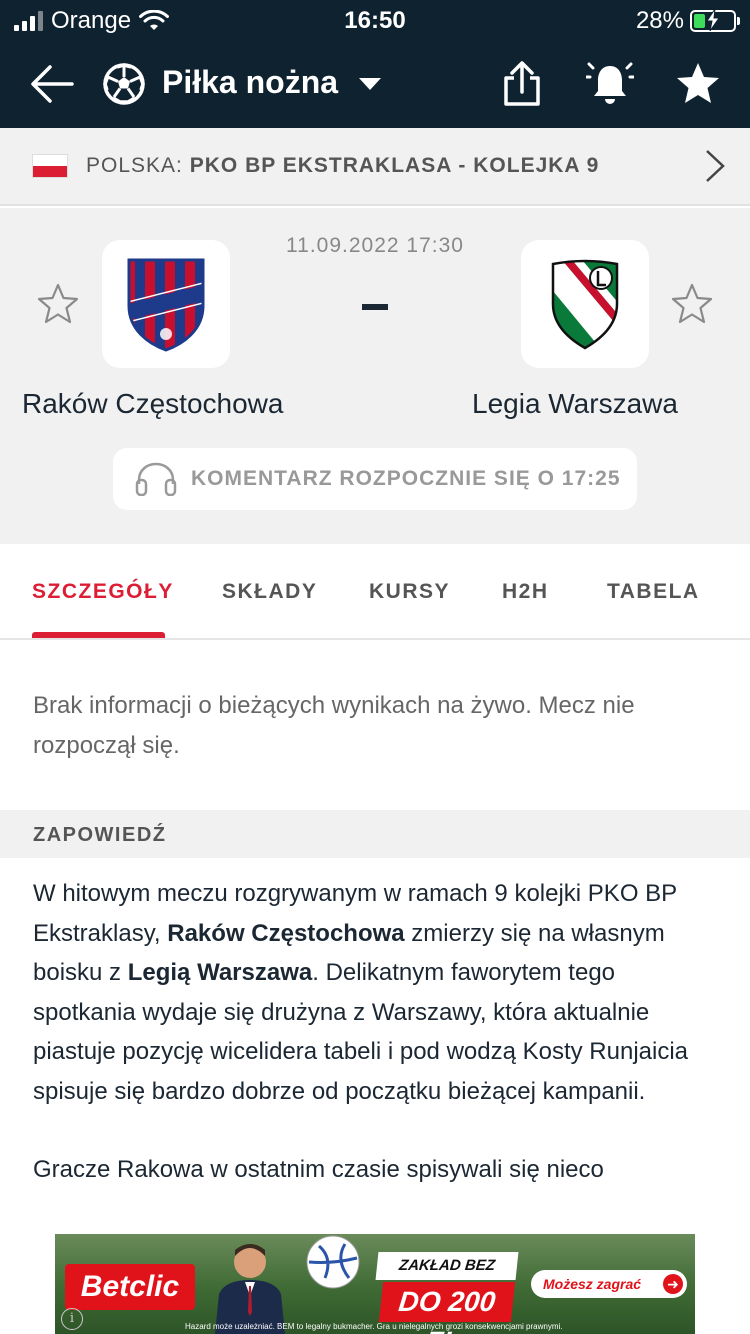  Describe the element at coordinates (715, 166) in the screenshot. I see `chevron-right-icon` at that location.